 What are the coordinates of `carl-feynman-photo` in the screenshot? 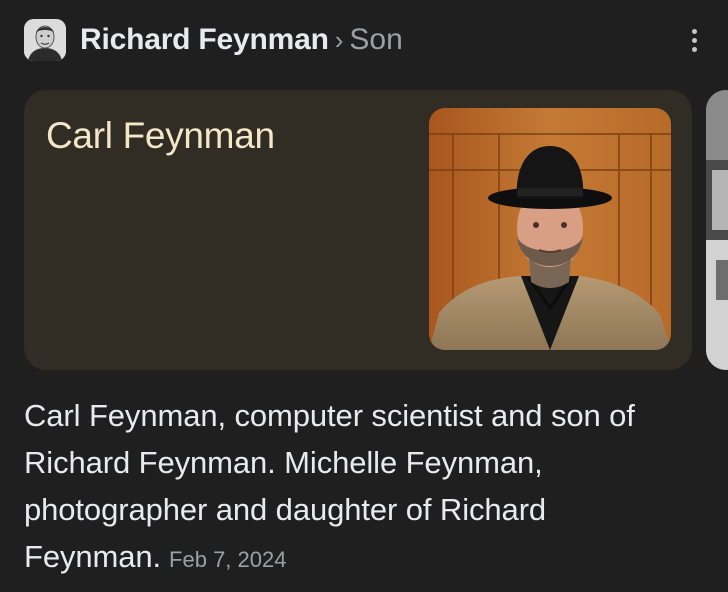 It's located at (550, 229).